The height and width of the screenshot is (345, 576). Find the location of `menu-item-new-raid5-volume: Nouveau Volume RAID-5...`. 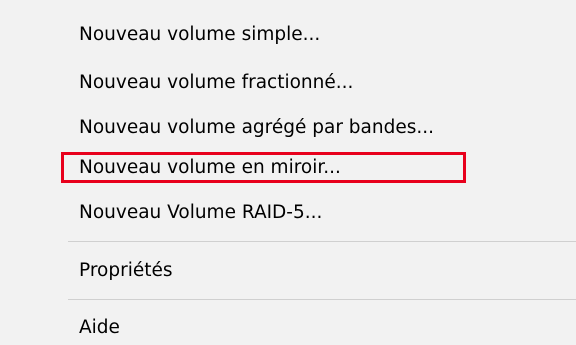

menu-item-new-raid5-volume: Nouveau Volume RAID-5... is located at coordinates (288, 213).